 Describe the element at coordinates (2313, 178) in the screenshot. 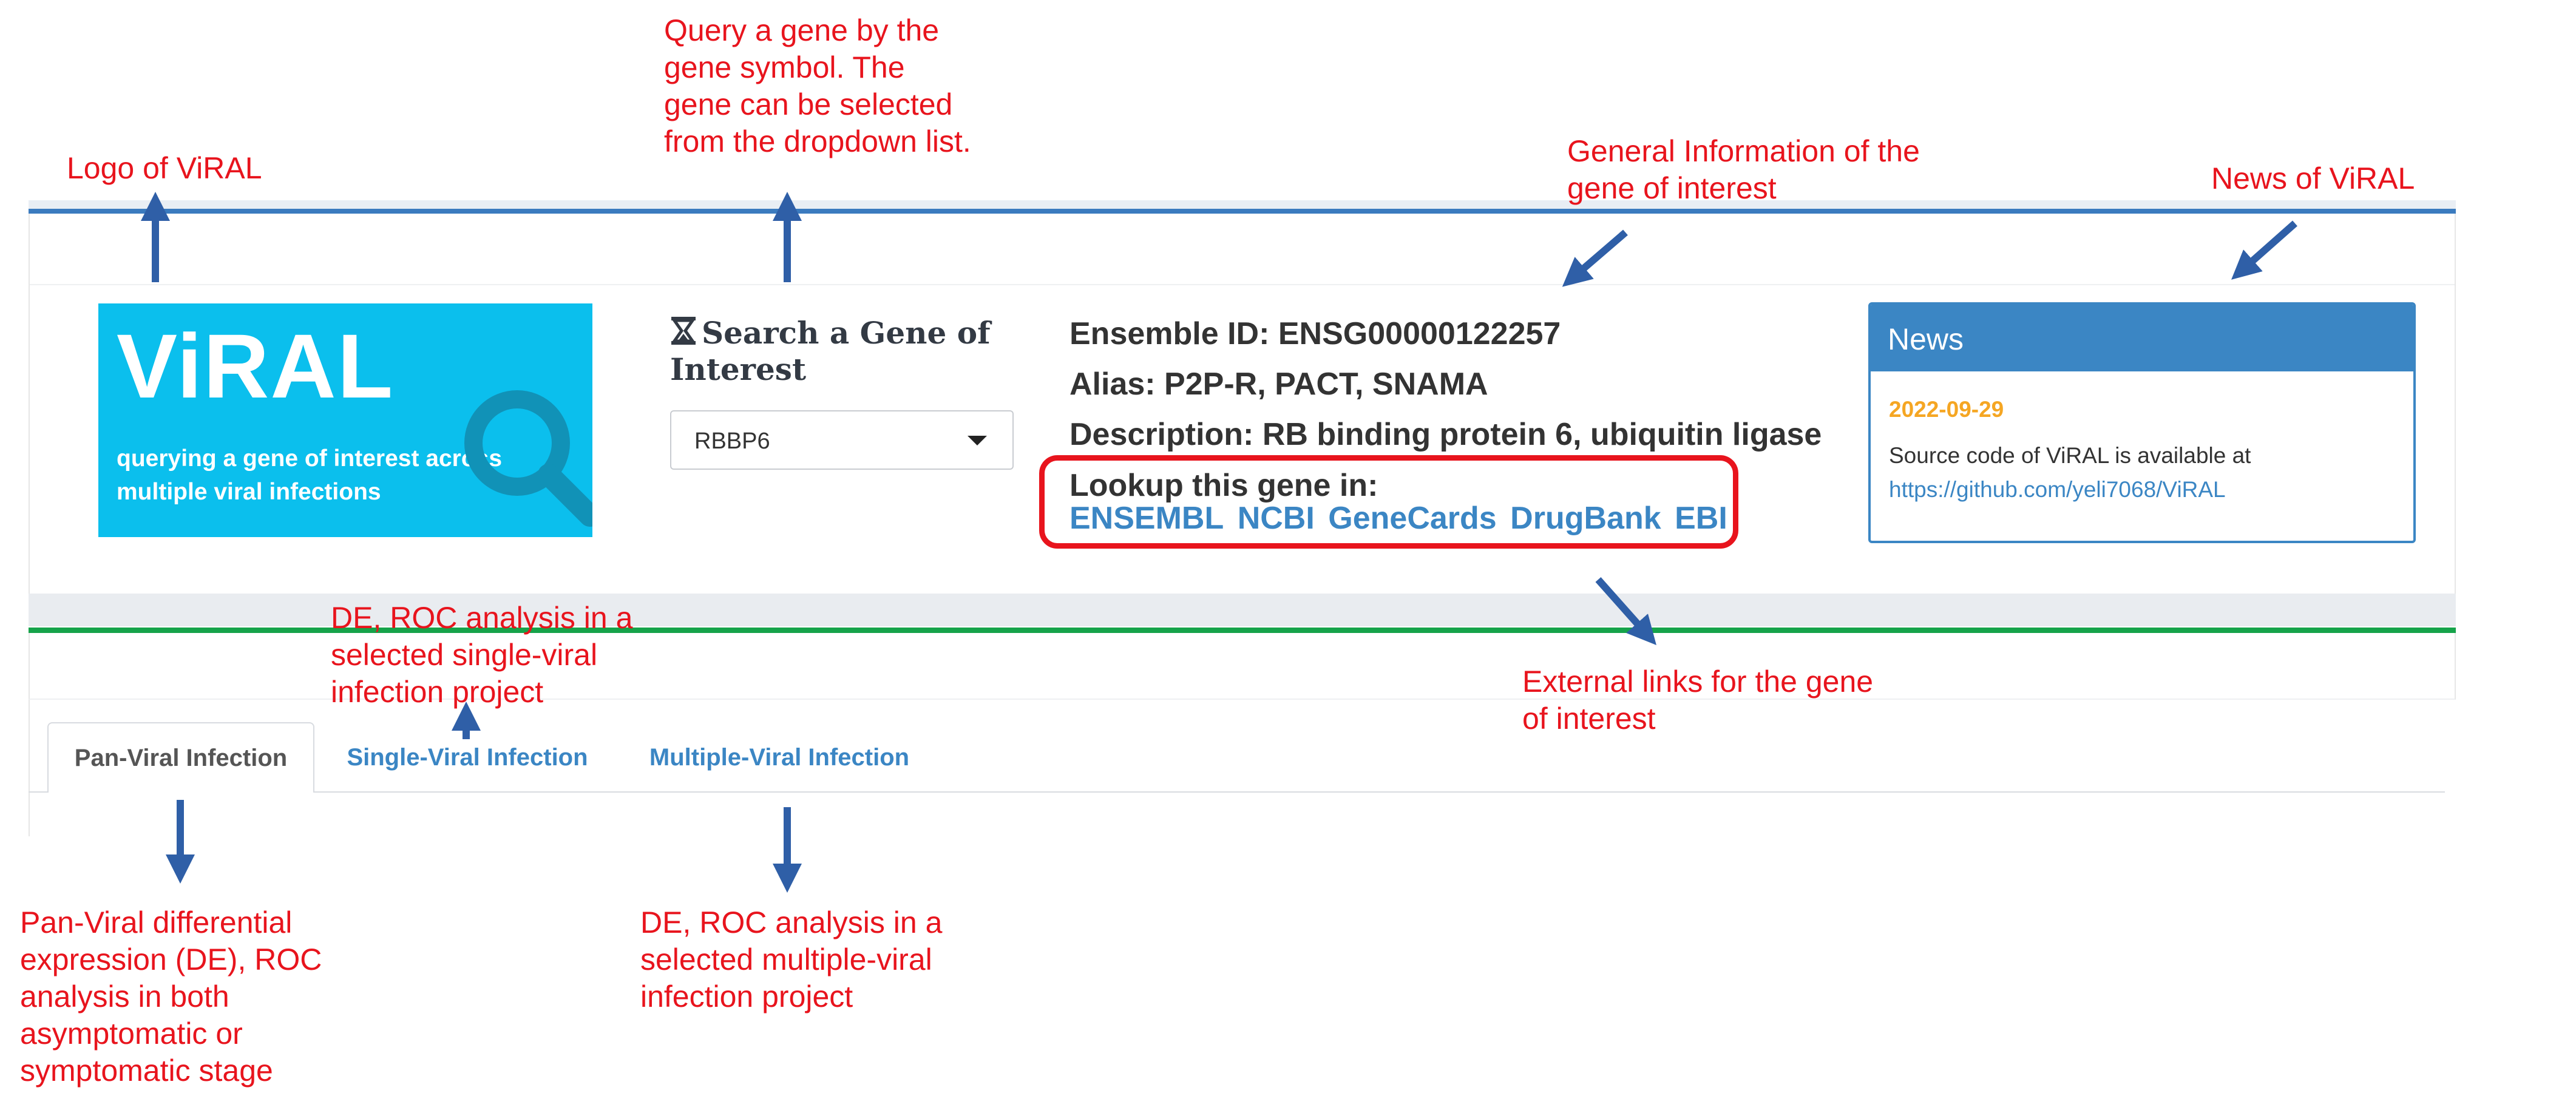

I see `annotation-news: News of ViRAL` at that location.